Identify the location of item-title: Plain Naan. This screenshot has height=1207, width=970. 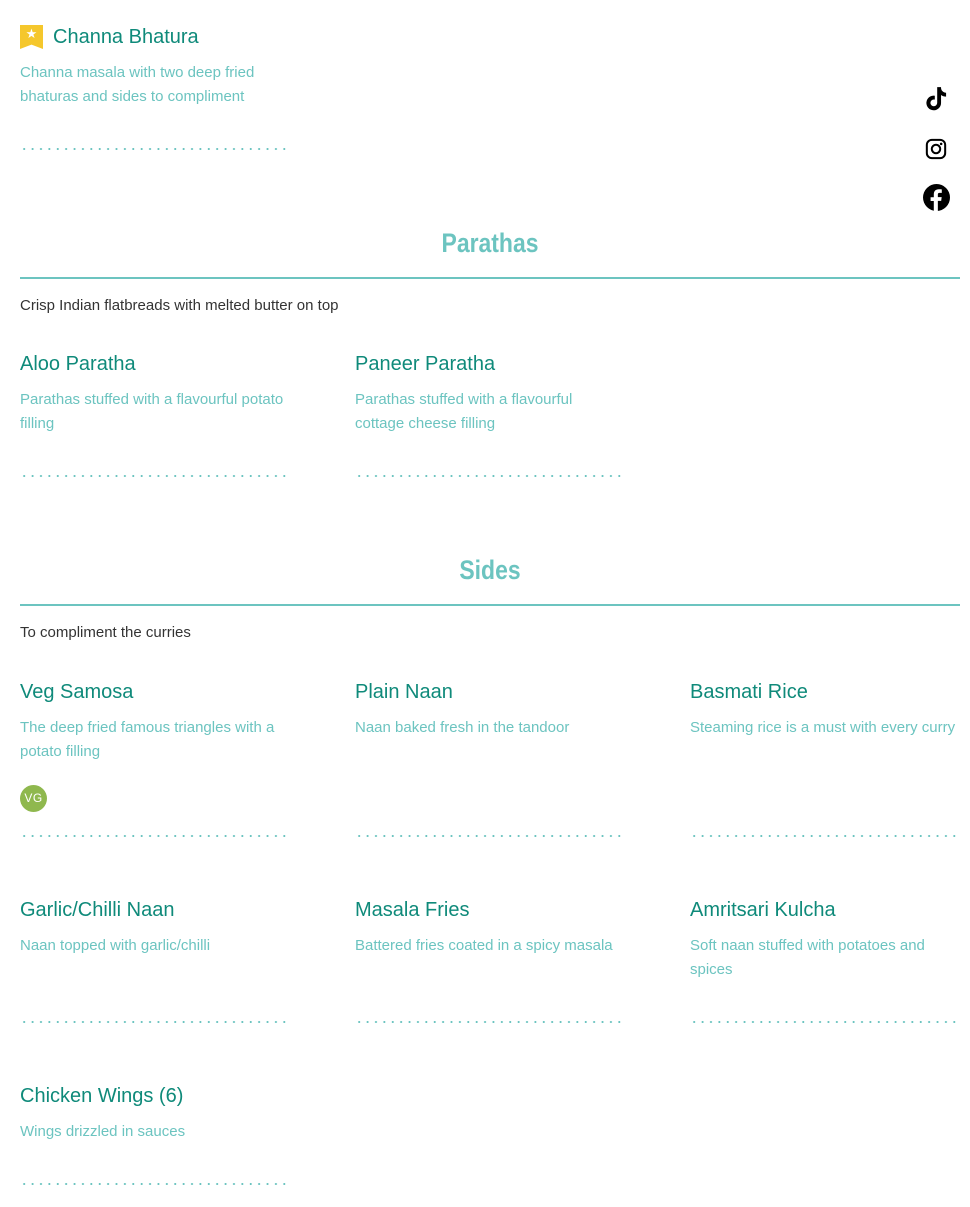
(404, 692).